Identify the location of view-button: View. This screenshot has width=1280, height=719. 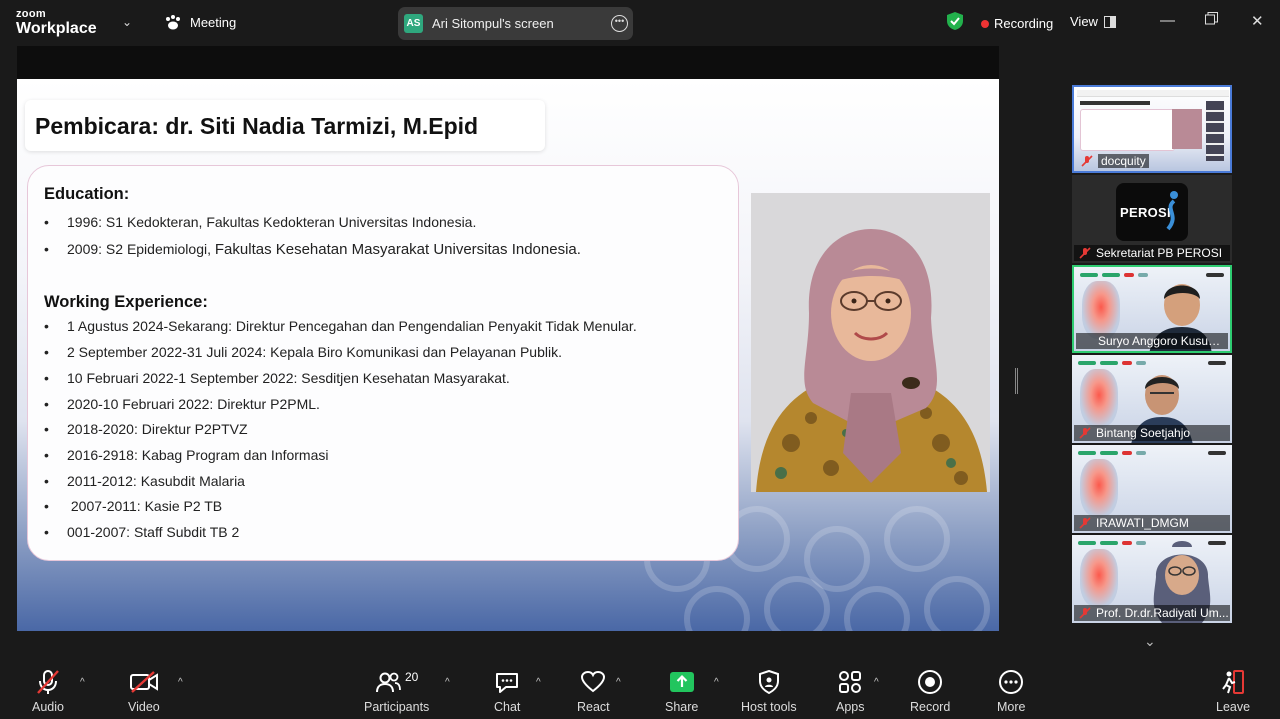
(1093, 21).